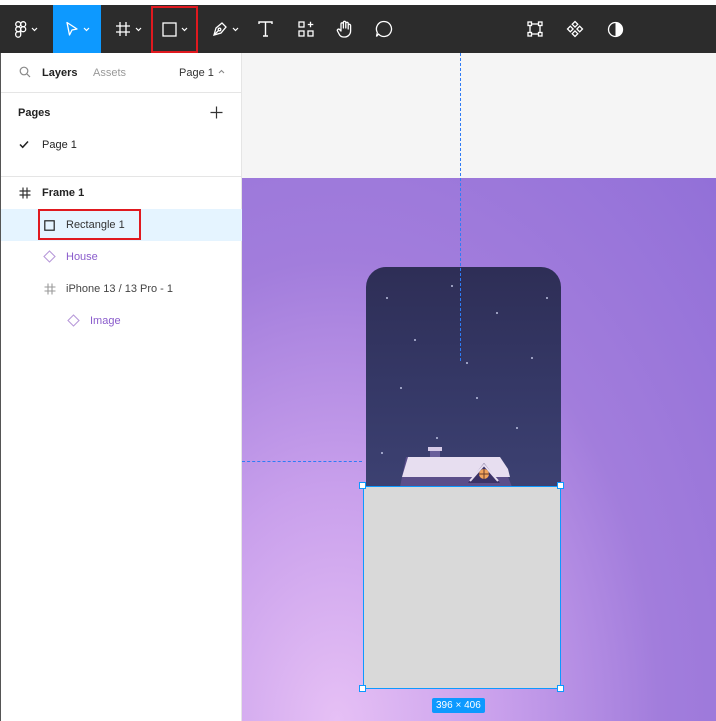  What do you see at coordinates (63, 193) in the screenshot?
I see `layer-label: Frame 1` at bounding box center [63, 193].